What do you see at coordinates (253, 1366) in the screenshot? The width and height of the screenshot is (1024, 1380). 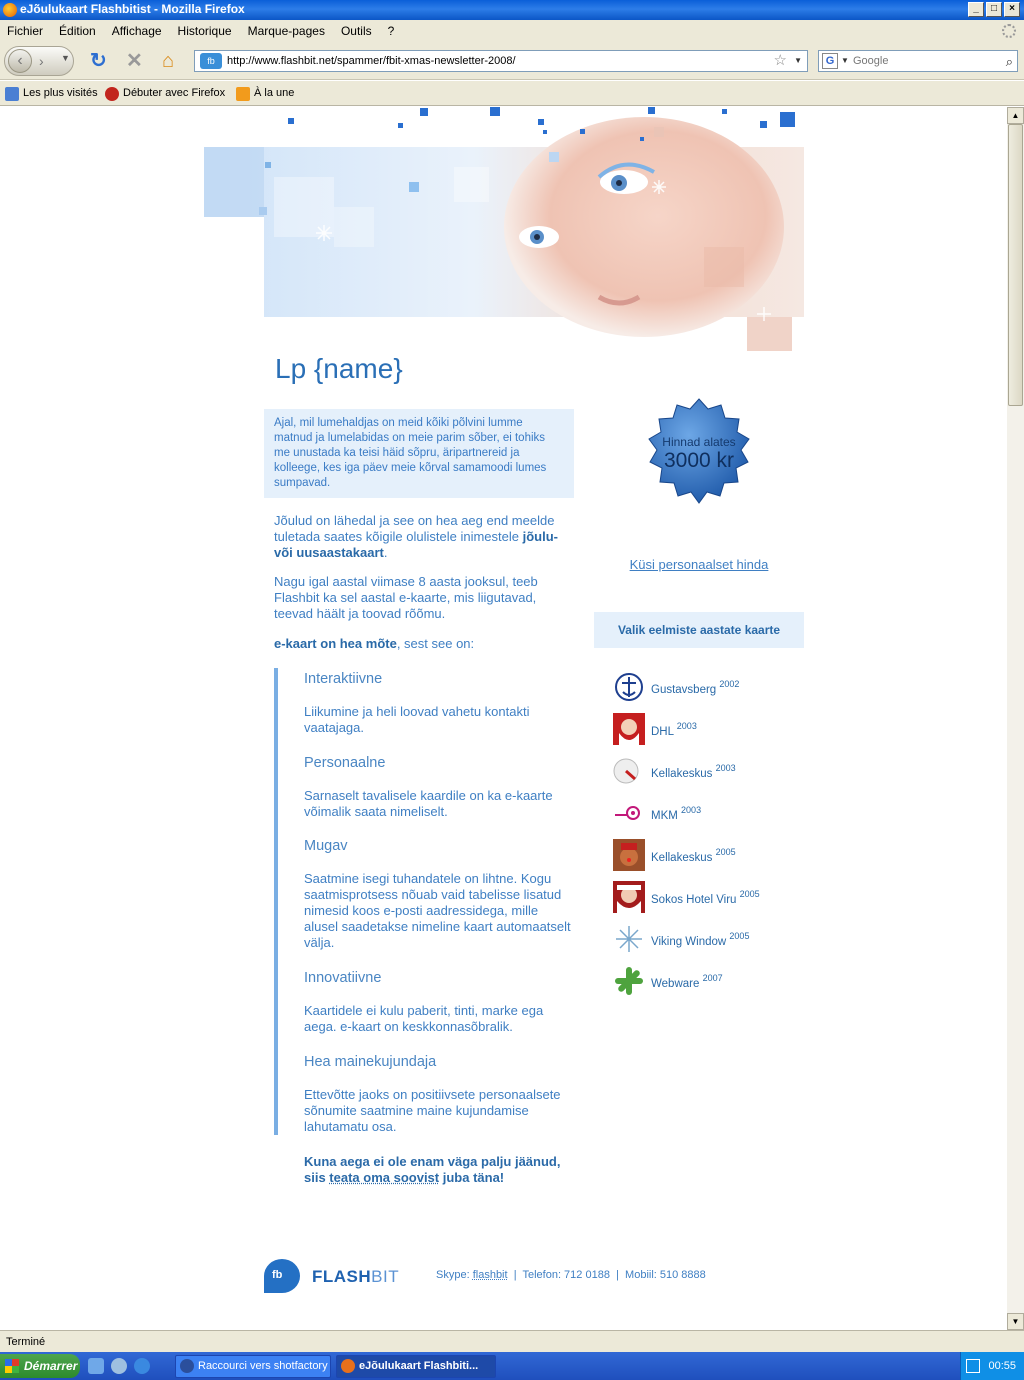 I see `task-shotfactory: Raccourci vers shotfactory` at bounding box center [253, 1366].